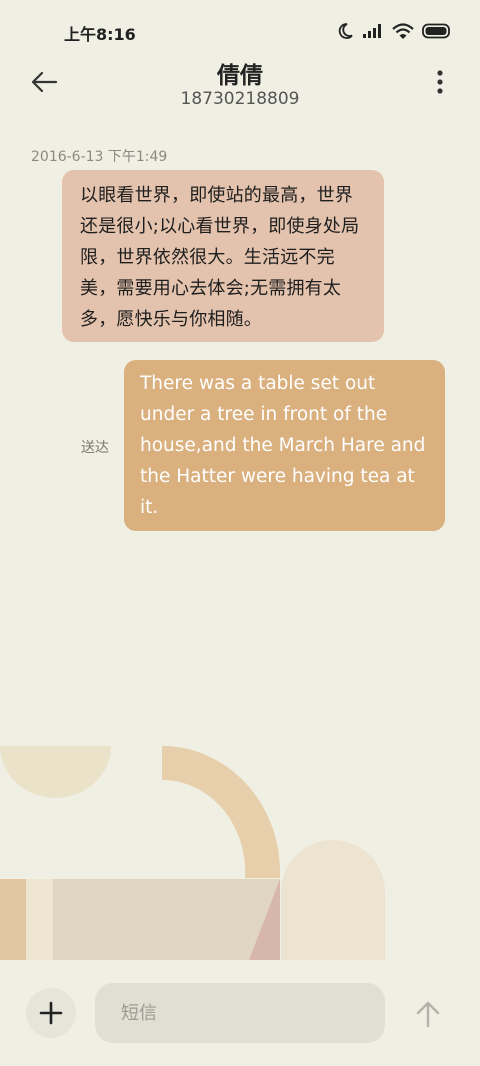  What do you see at coordinates (99, 157) in the screenshot?
I see `message-timestamp: 2016-6-13 下午1:49` at bounding box center [99, 157].